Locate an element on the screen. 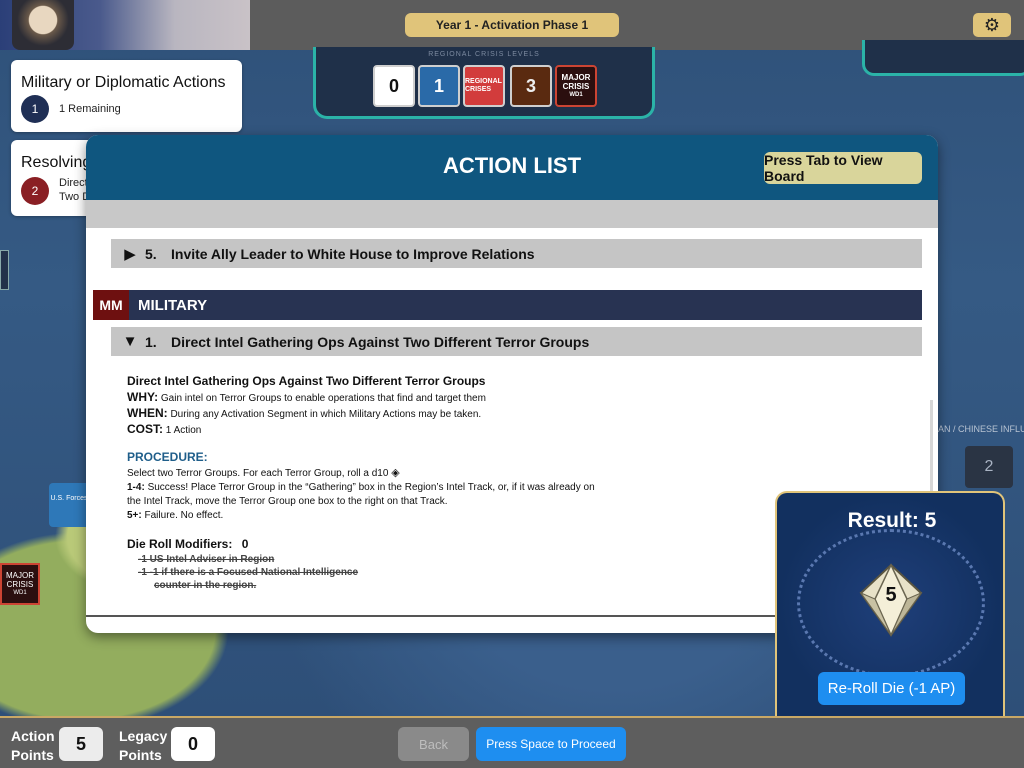  d10-die-icon: ◈ is located at coordinates (395, 473).